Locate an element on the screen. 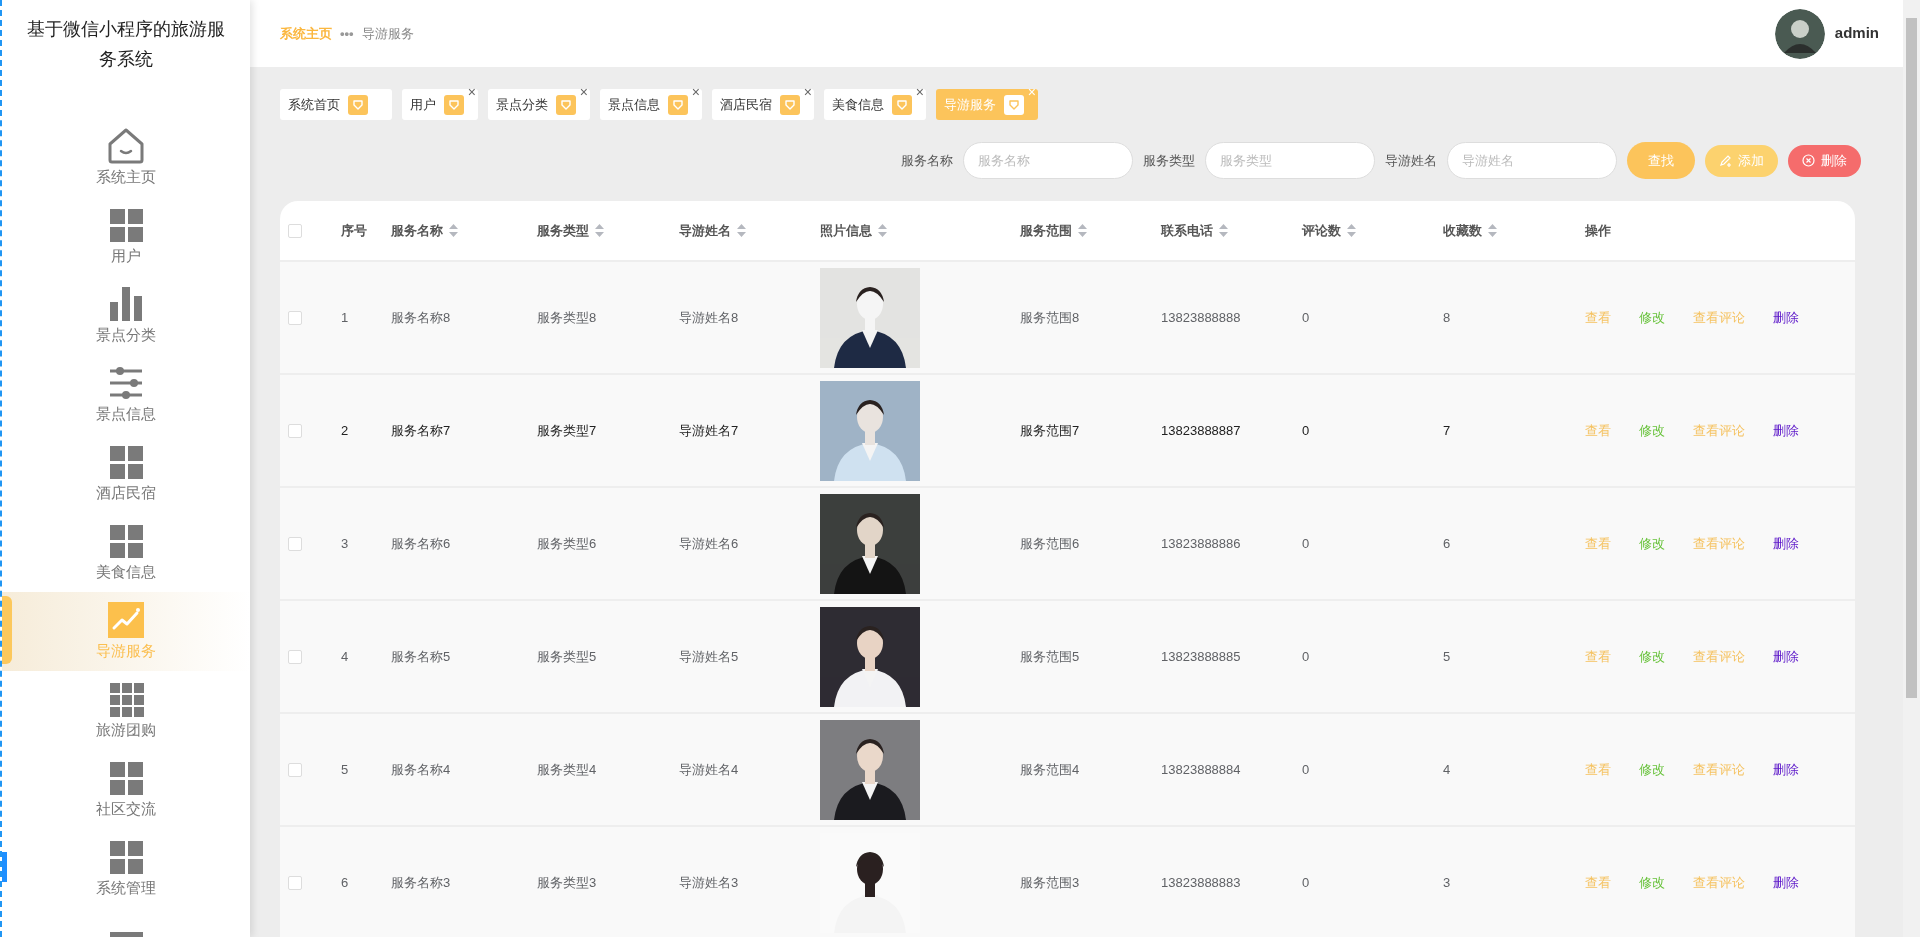  field-label: 导游姓名 is located at coordinates (1411, 160).